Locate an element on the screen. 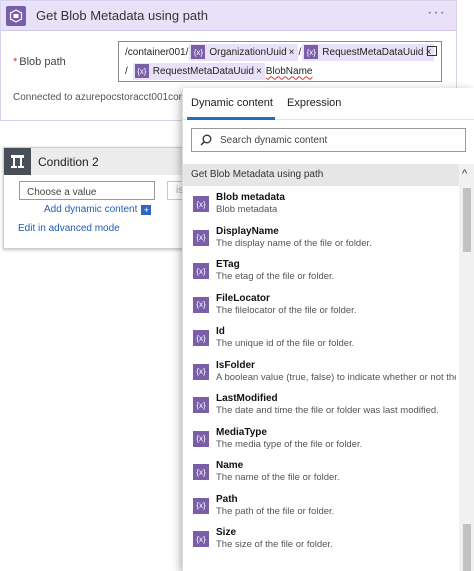 This screenshot has width=474, height=571. item-description: The etag of the file or folder. is located at coordinates (275, 276).